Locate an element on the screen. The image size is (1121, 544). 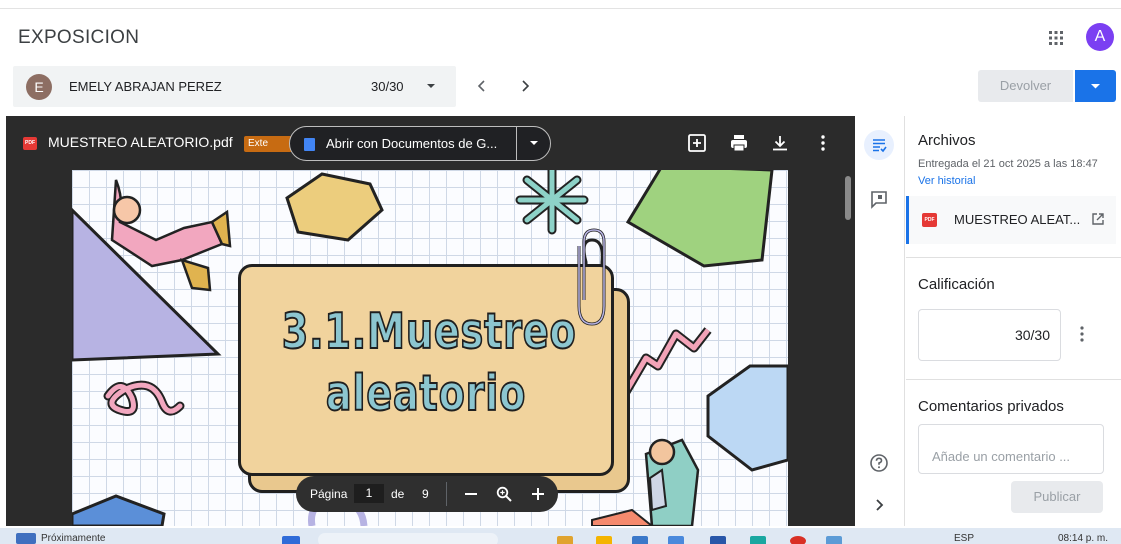
download-icon is located at coordinates (780, 143).